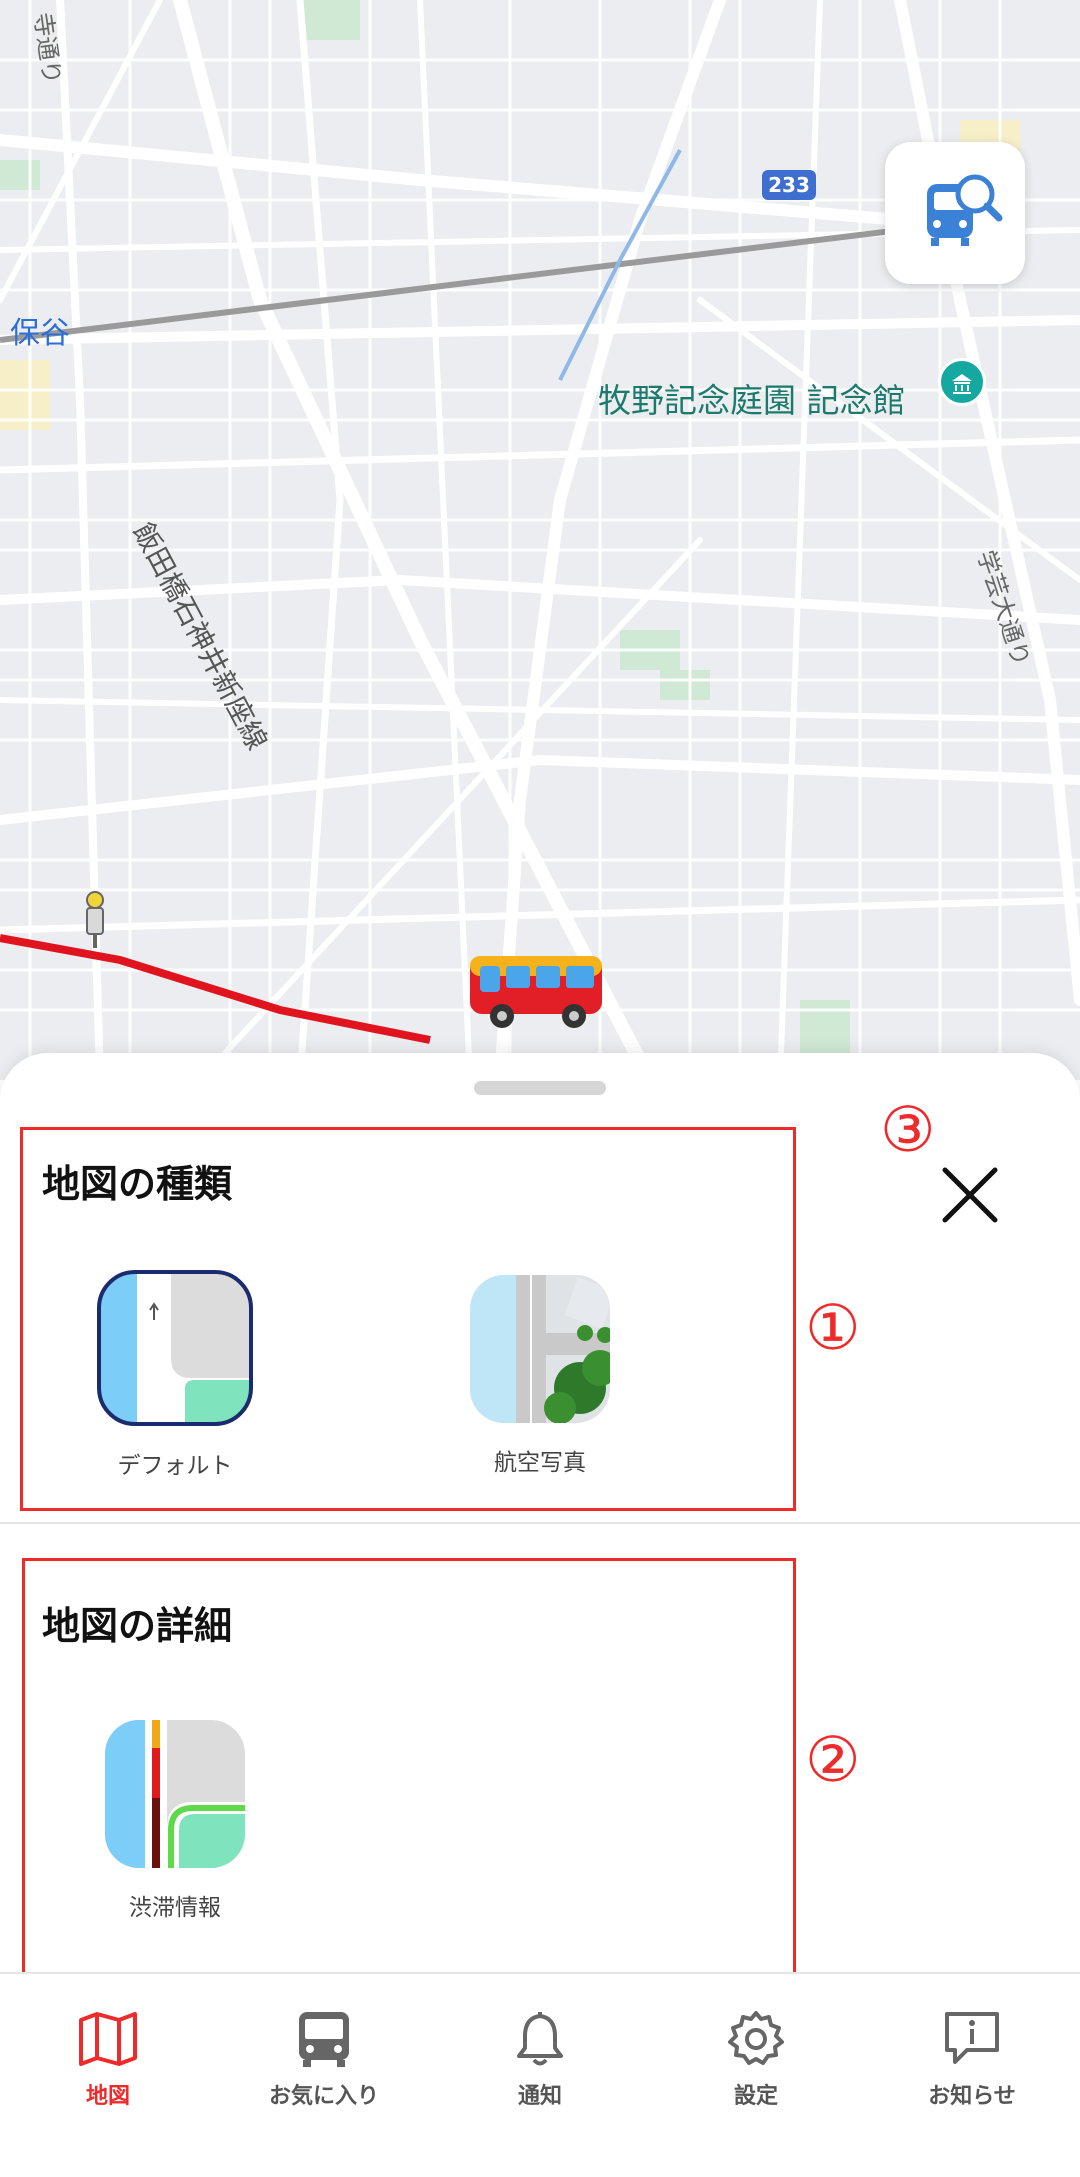 This screenshot has width=1080, height=2177. What do you see at coordinates (540, 1349) in the screenshot?
I see `aerial-map-icon` at bounding box center [540, 1349].